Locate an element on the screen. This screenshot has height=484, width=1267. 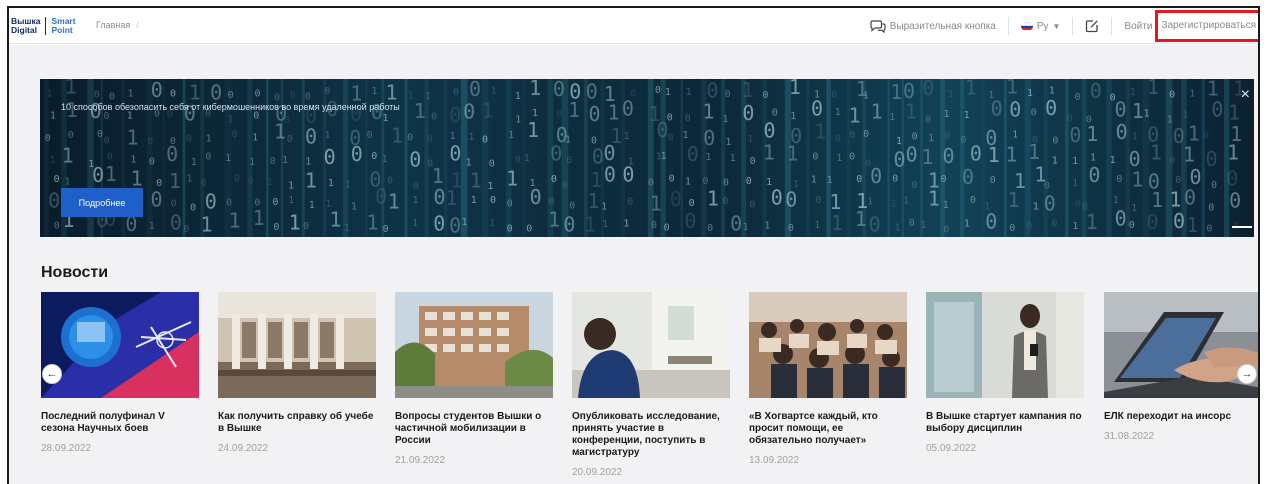
arrow-left-icon: ← is located at coordinates (52, 374).